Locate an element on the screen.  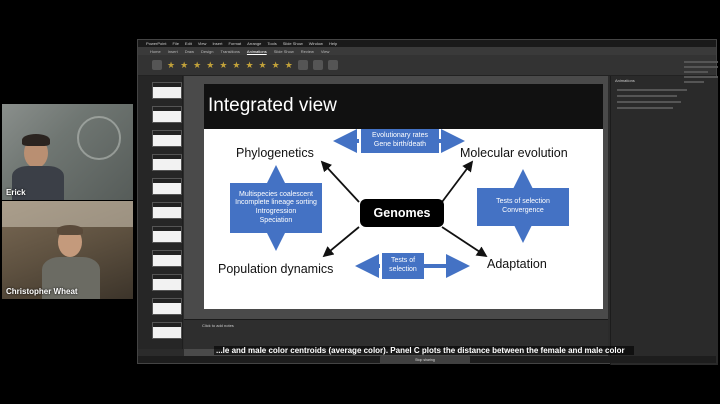
tab-draw: Draw is located at coordinates (189, 51).